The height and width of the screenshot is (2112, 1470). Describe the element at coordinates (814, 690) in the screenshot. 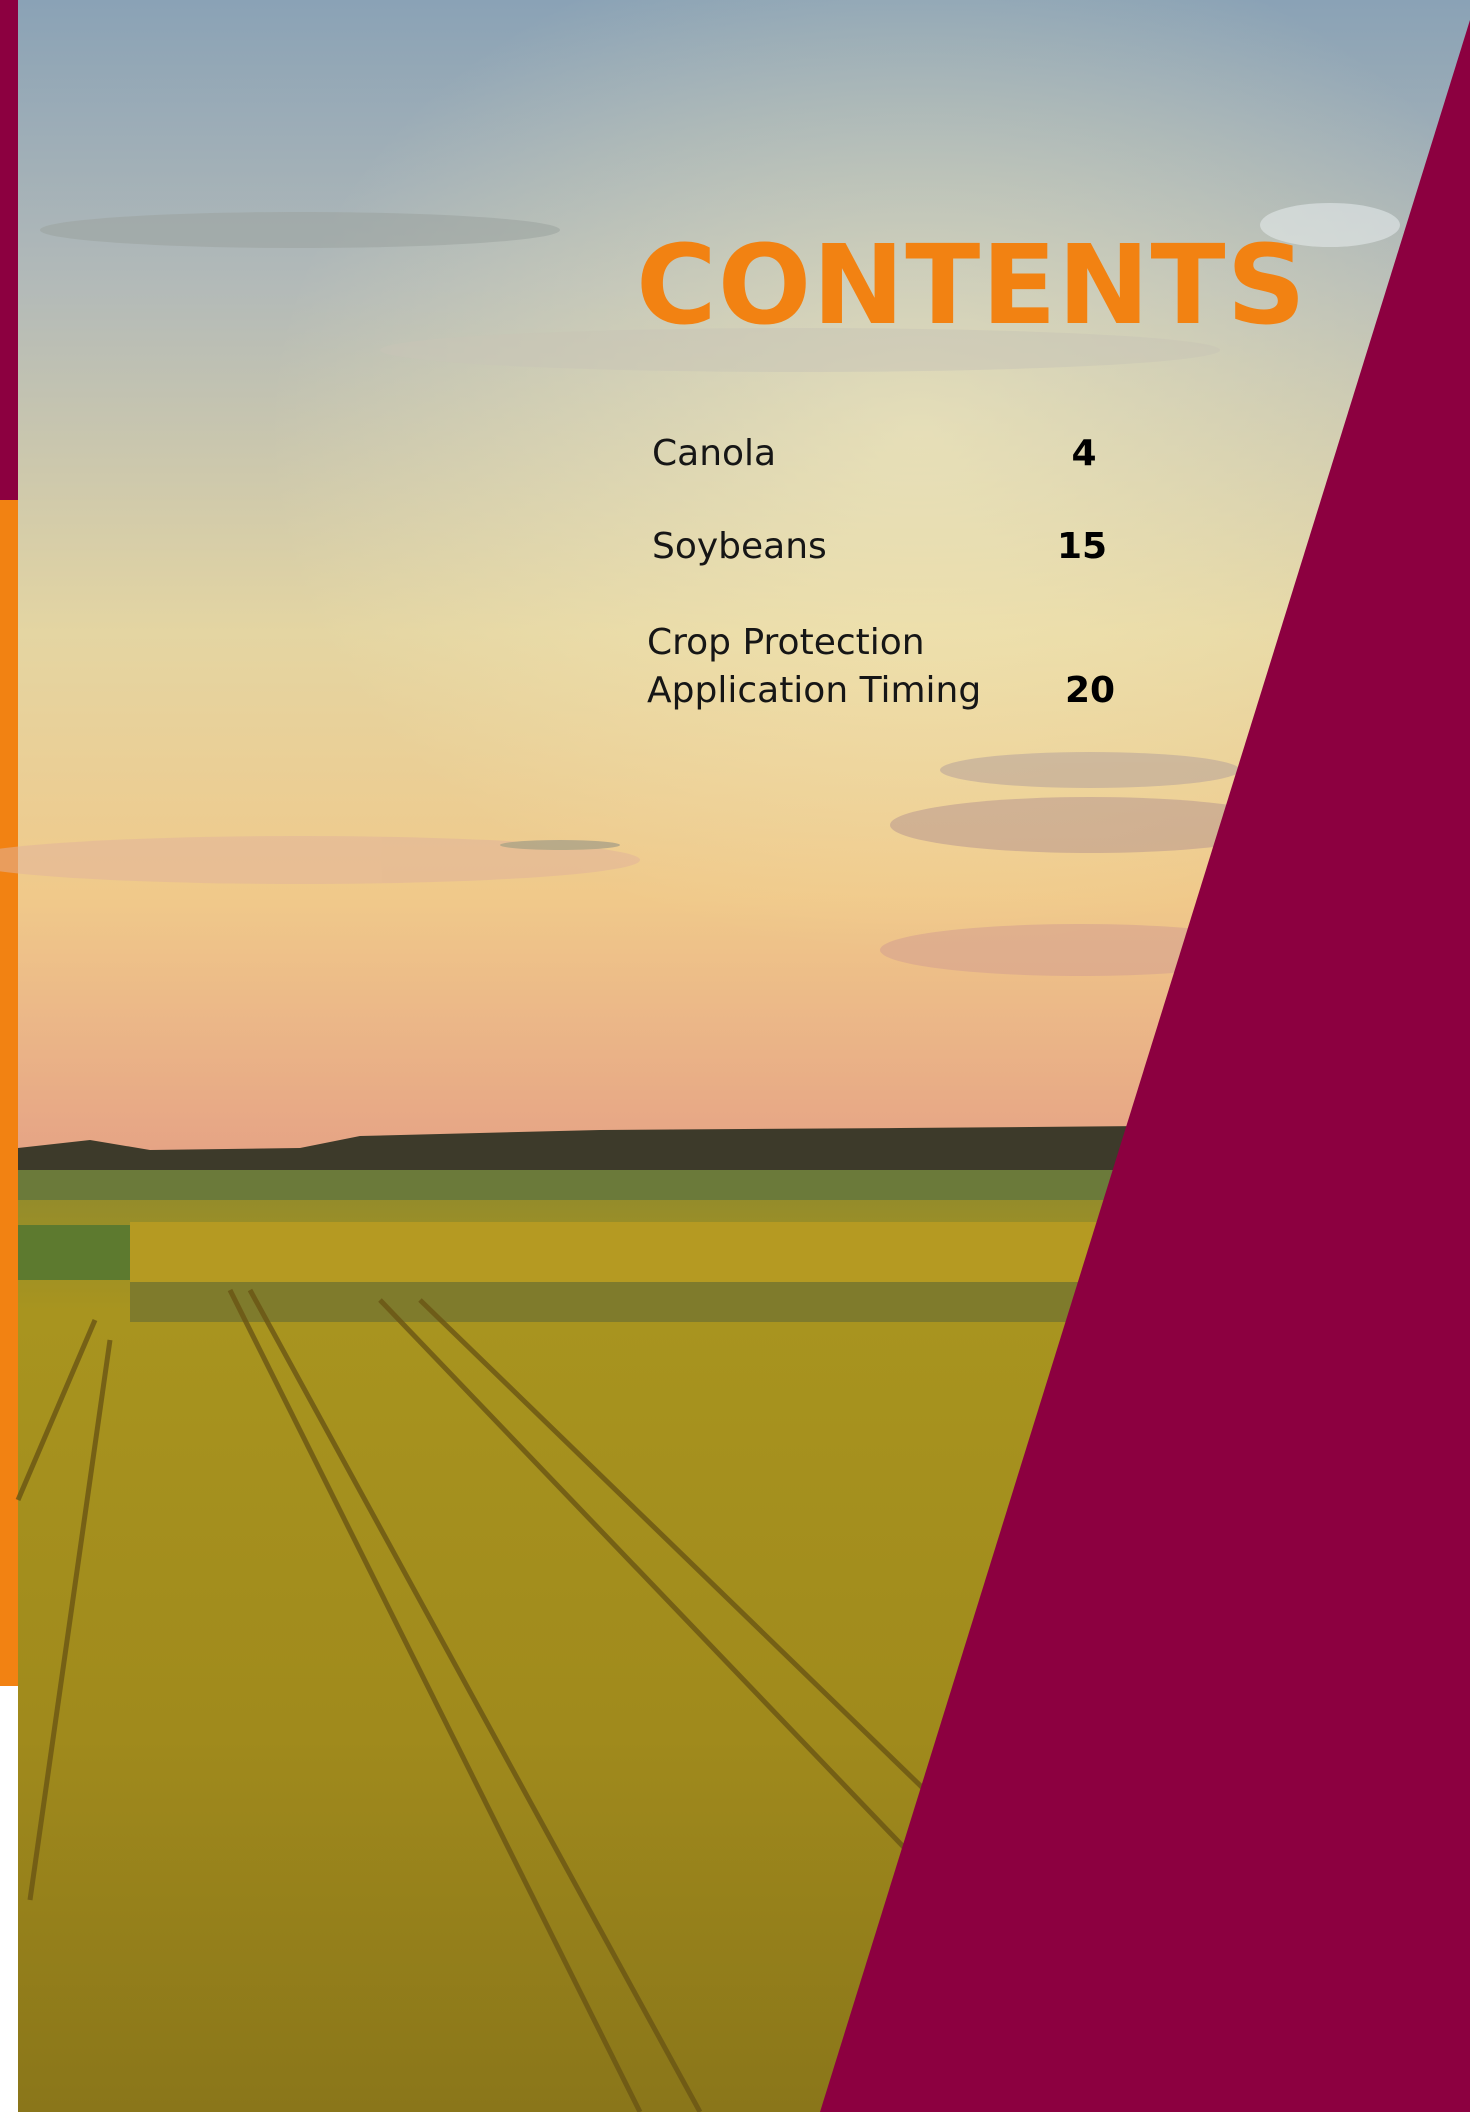

I see `toc-item-label: Application Timing` at that location.